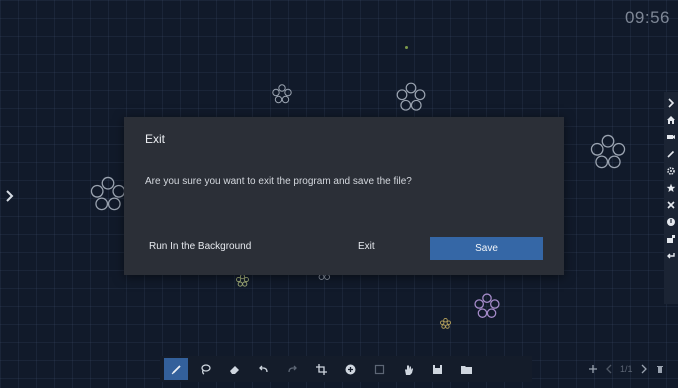 Image resolution: width=678 pixels, height=388 pixels. I want to click on add-page-icon, so click(593, 369).